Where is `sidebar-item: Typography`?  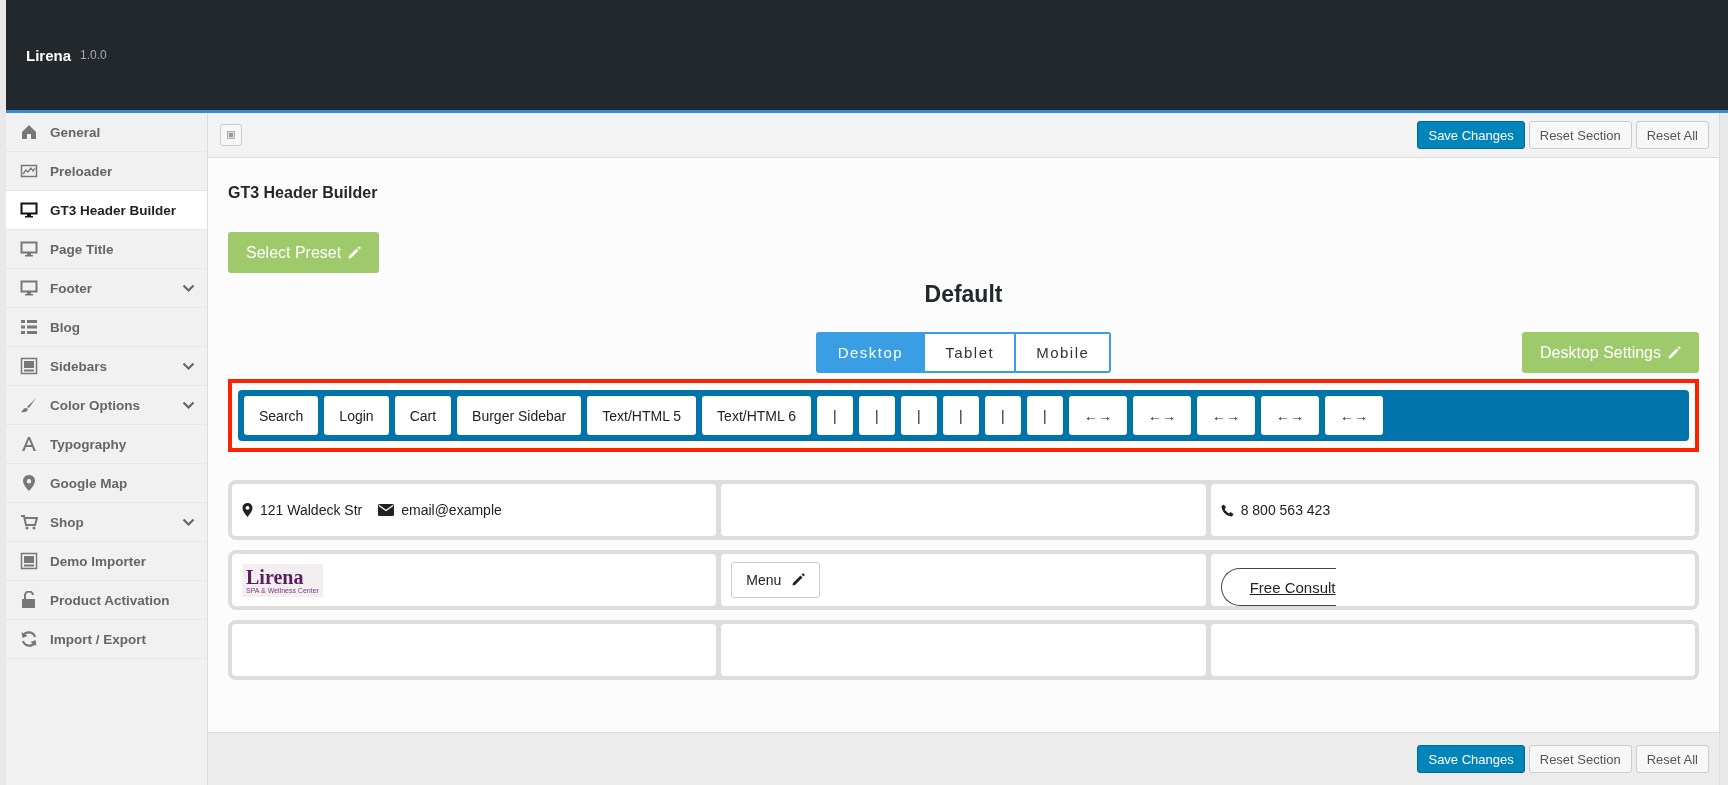 sidebar-item: Typography is located at coordinates (106, 444).